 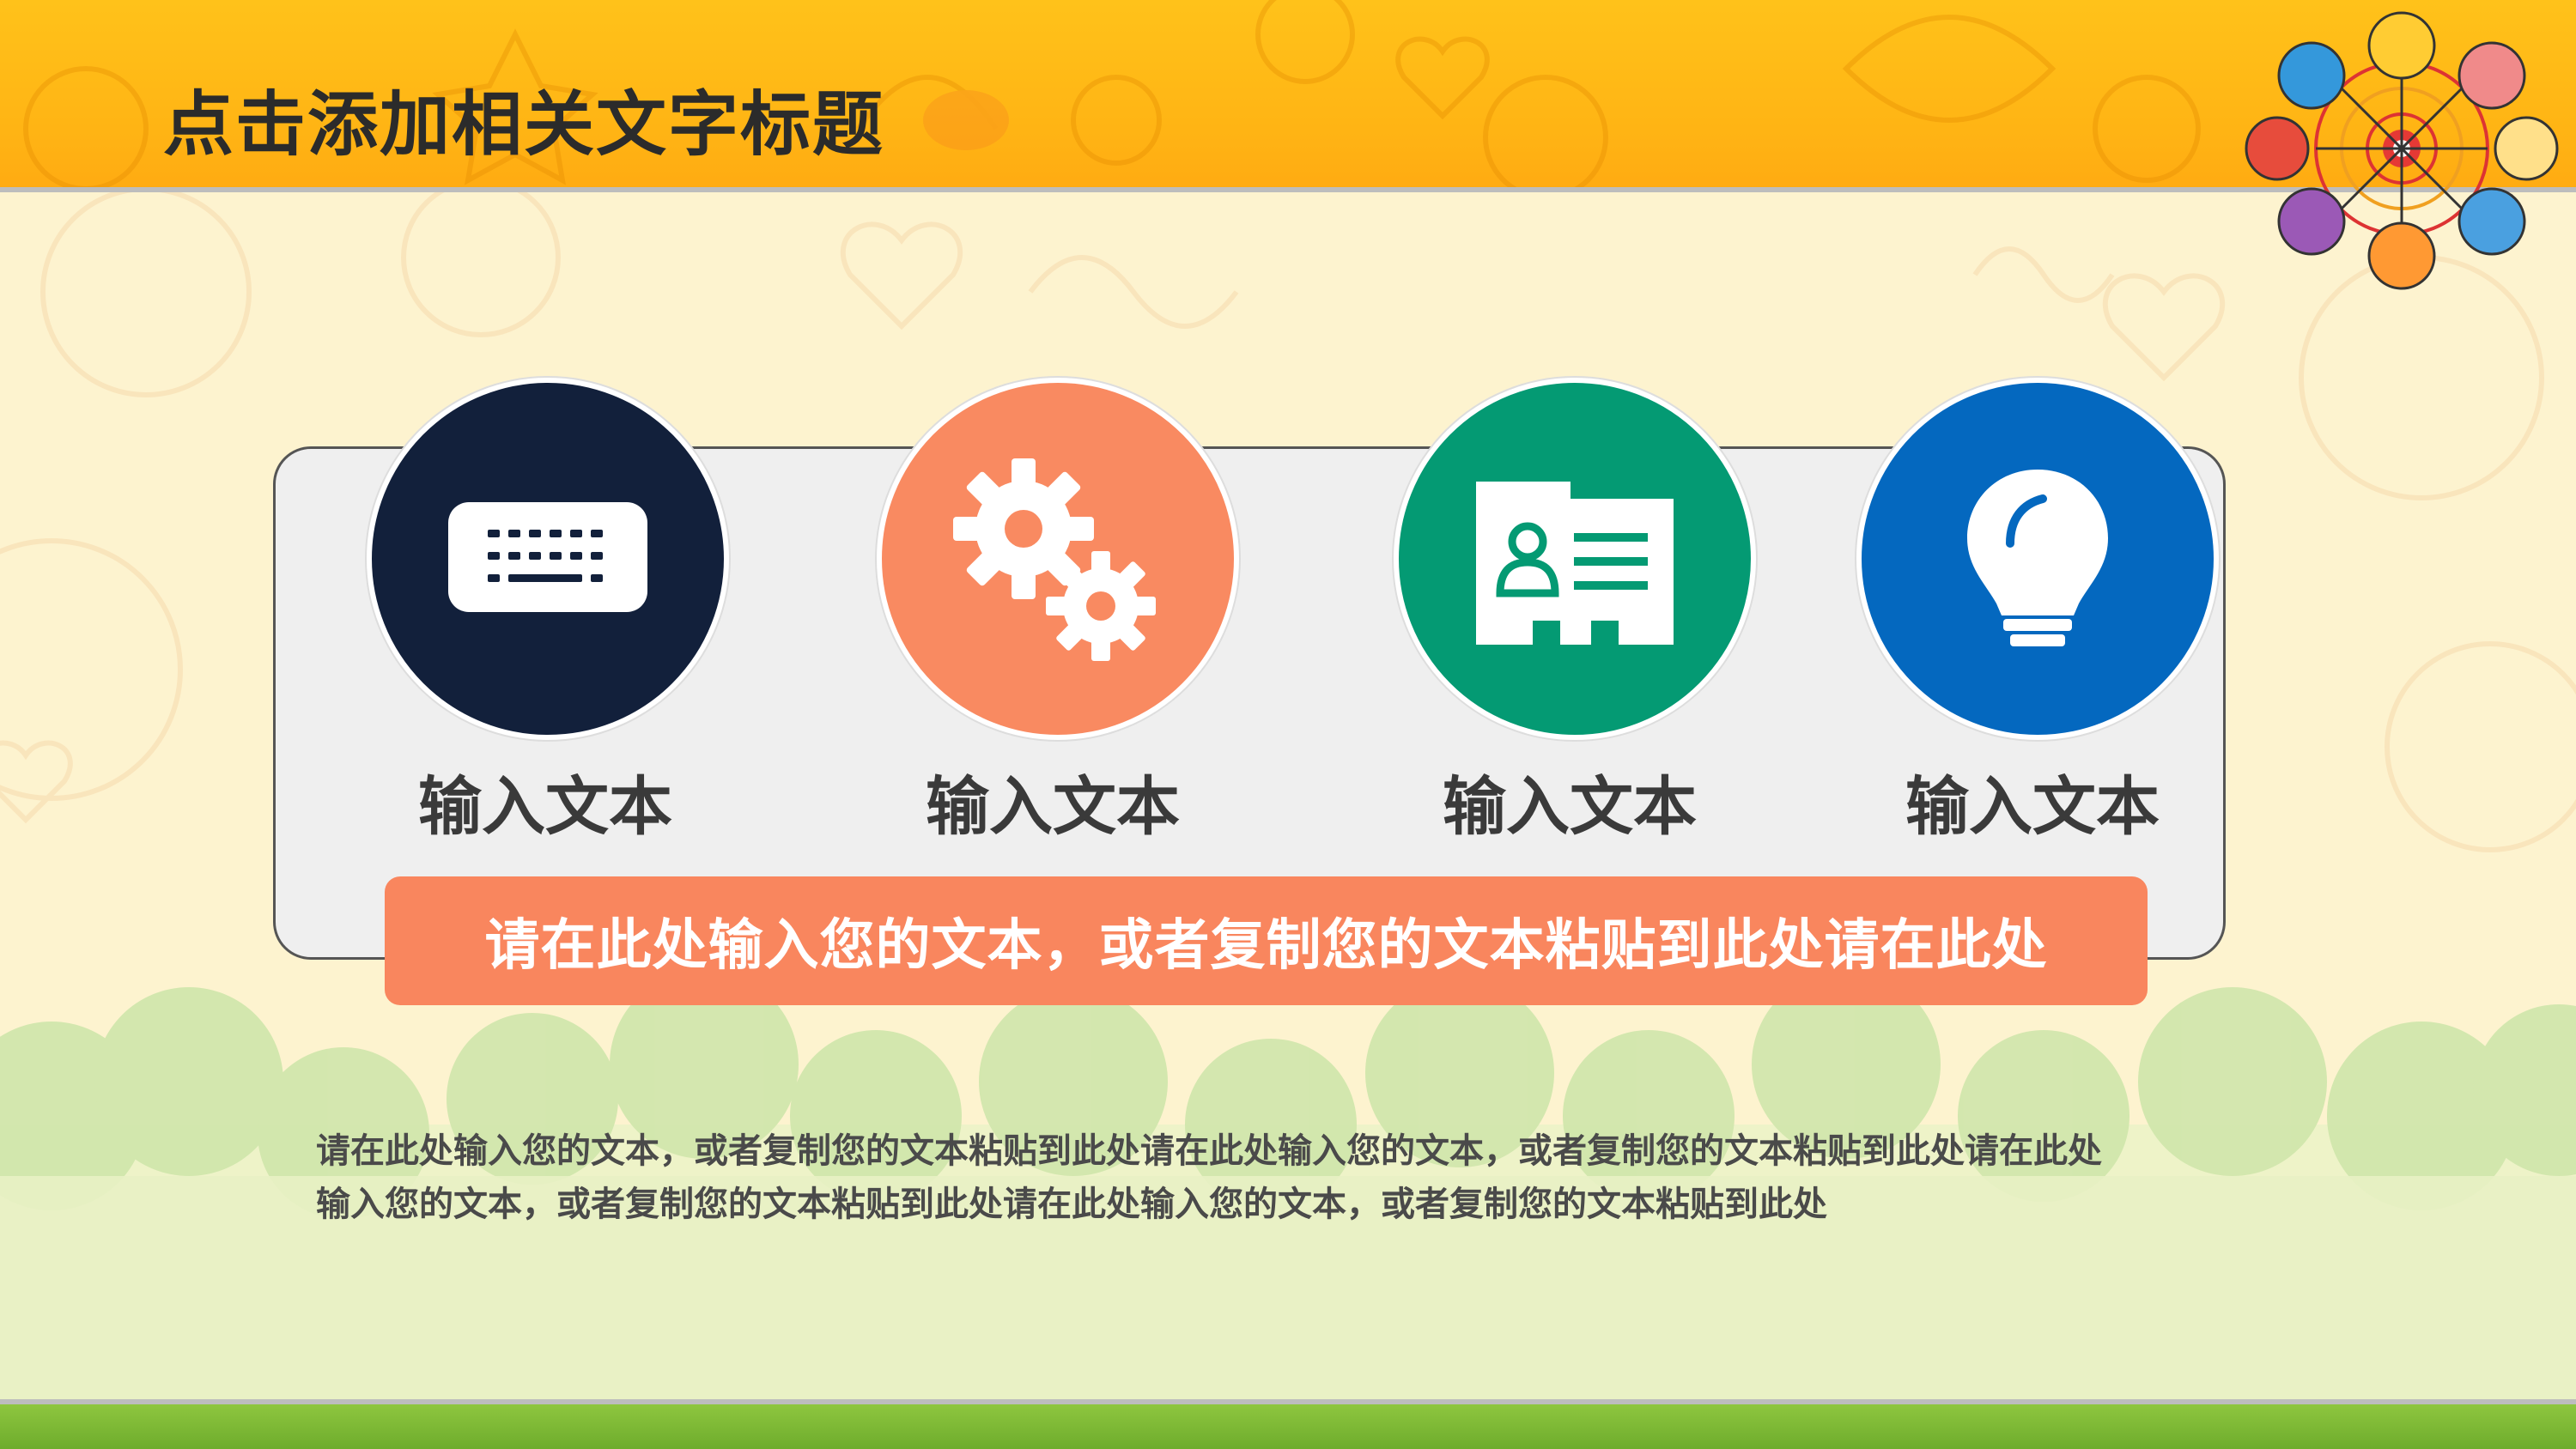 What do you see at coordinates (1569, 801) in the screenshot?
I see `feature-label-3: 输入文本` at bounding box center [1569, 801].